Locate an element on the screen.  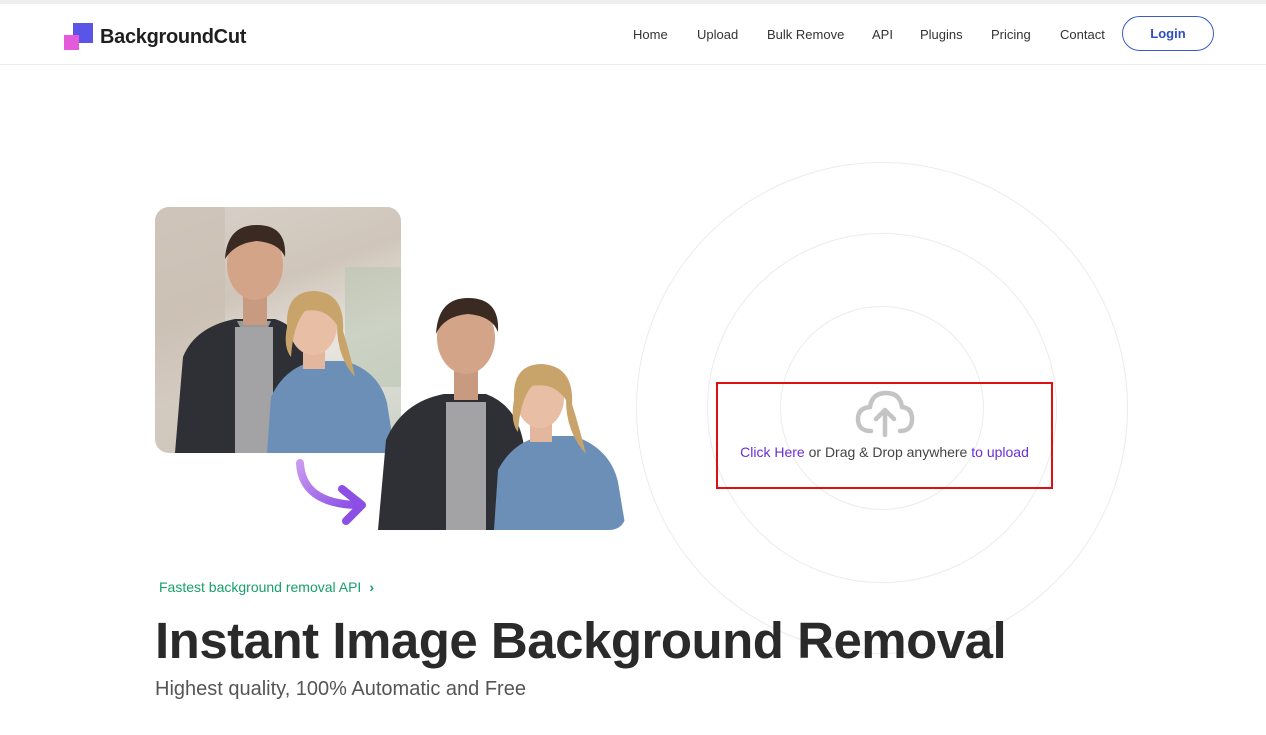
nav-bulk-remove: Bulk Remove is located at coordinates (805, 34).